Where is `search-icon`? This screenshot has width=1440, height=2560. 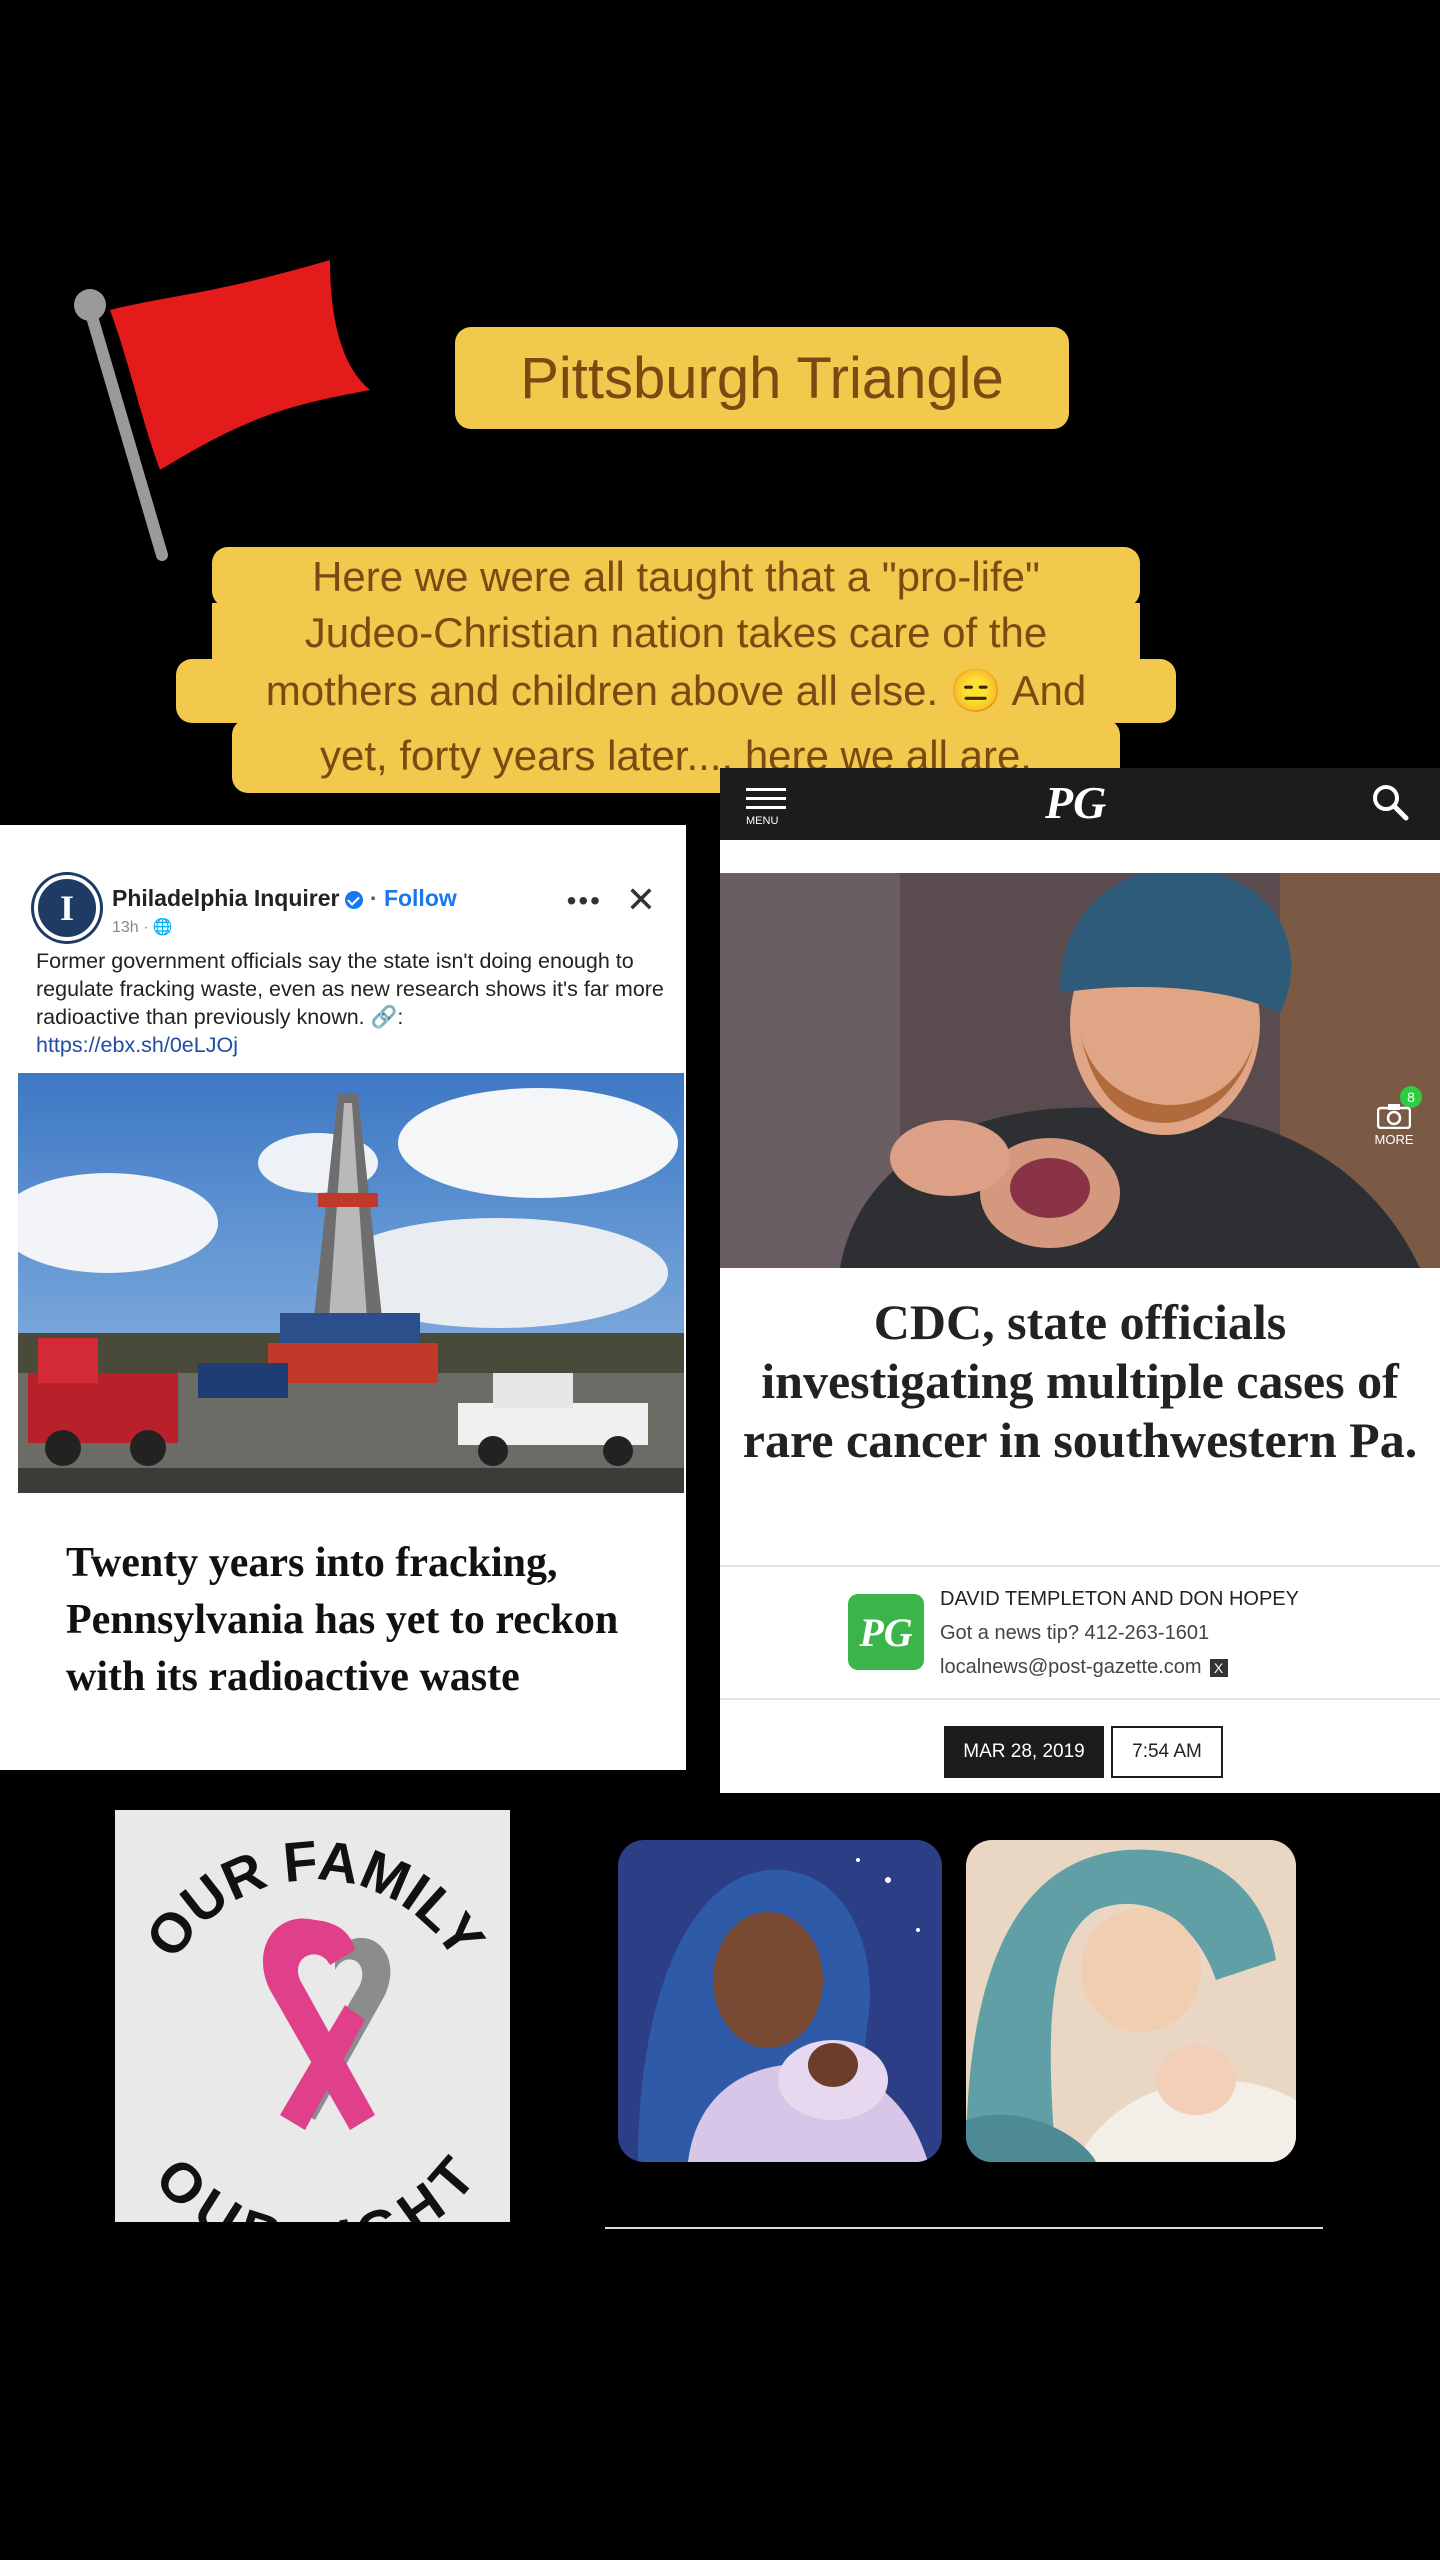 search-icon is located at coordinates (1390, 802).